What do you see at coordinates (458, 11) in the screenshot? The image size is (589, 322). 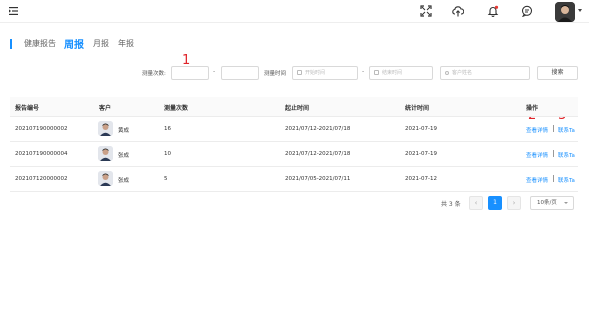 I see `cloud-upload-icon` at bounding box center [458, 11].